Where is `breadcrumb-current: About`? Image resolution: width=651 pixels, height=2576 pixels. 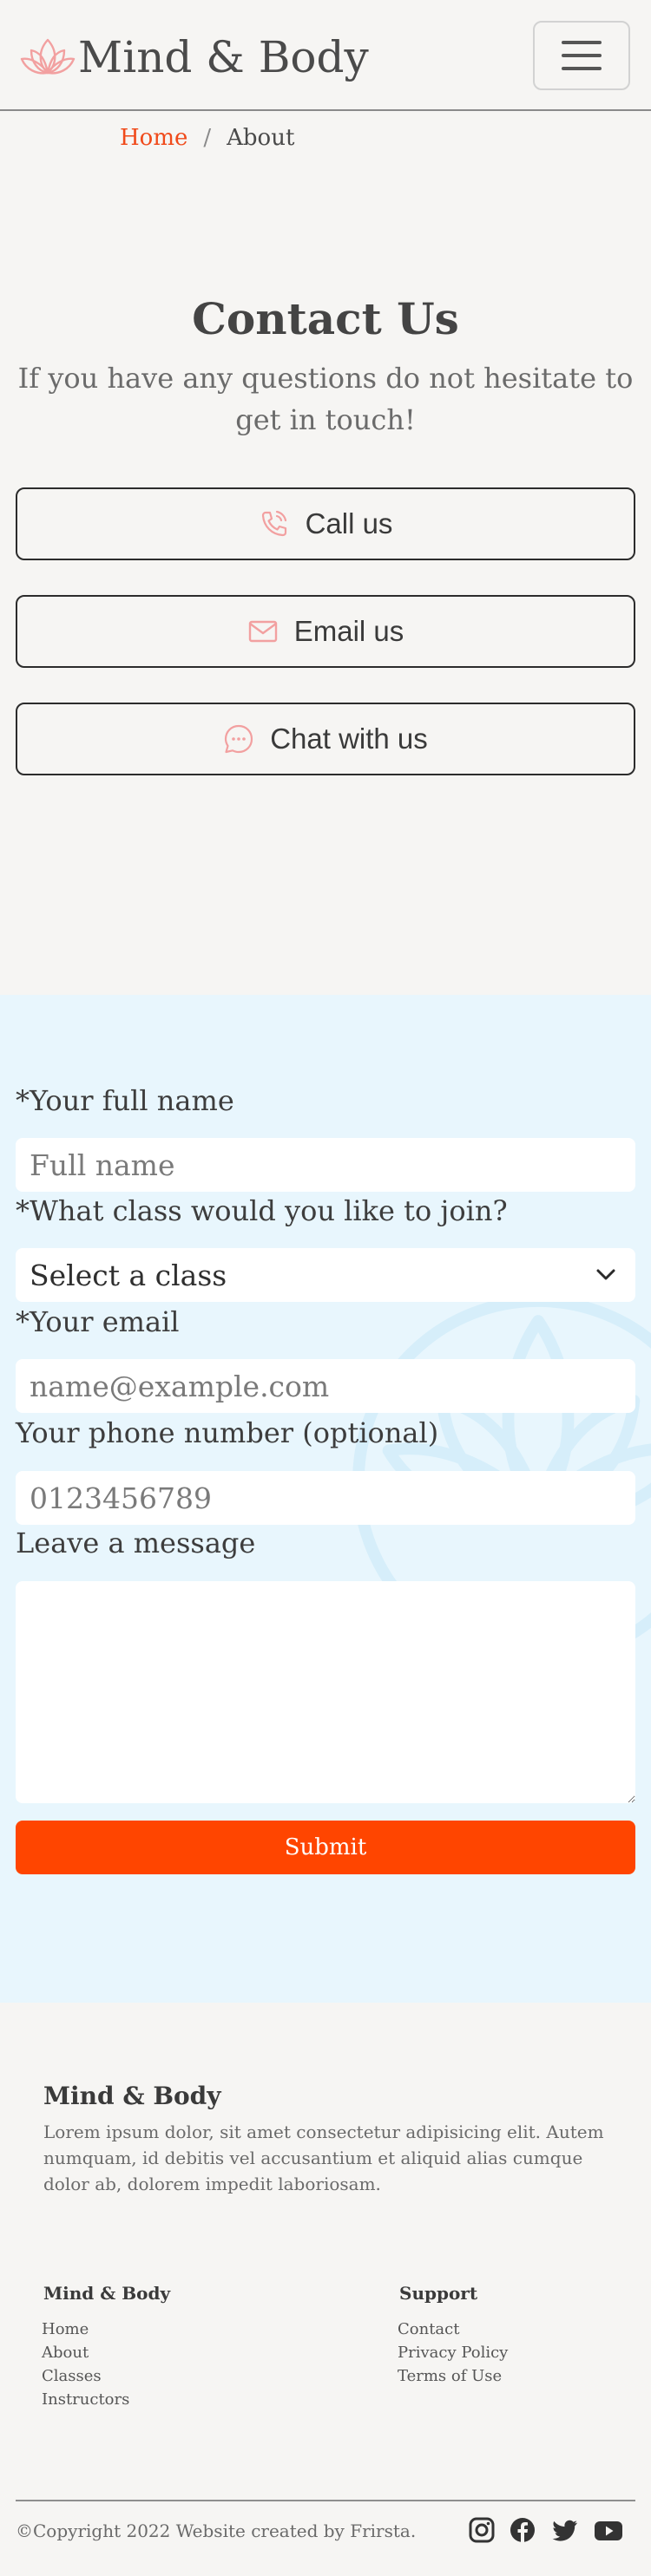 breadcrumb-current: About is located at coordinates (261, 138).